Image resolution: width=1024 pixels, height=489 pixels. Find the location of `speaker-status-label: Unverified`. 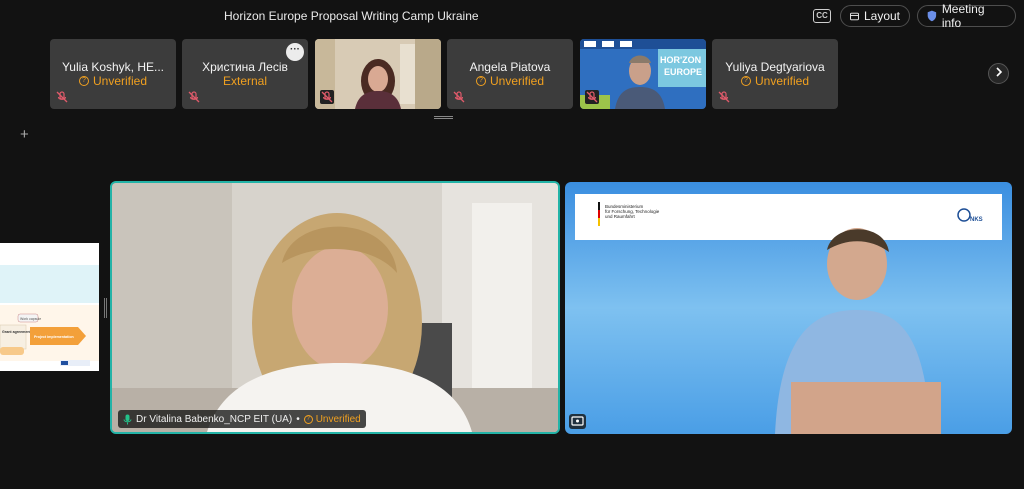

speaker-status-label: Unverified is located at coordinates (338, 419).